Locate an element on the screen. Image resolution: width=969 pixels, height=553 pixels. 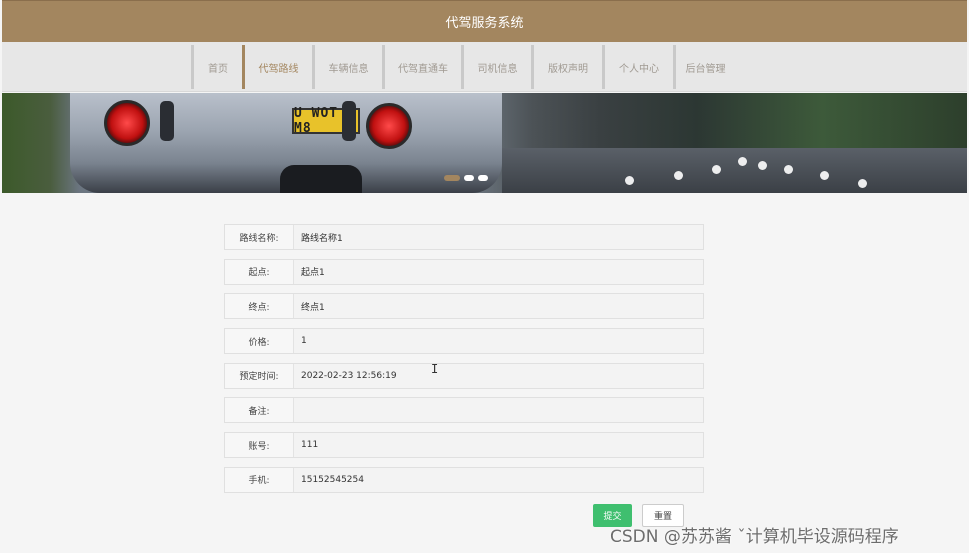
nav-item-routes: 代驾路线 is located at coordinates (277, 67).